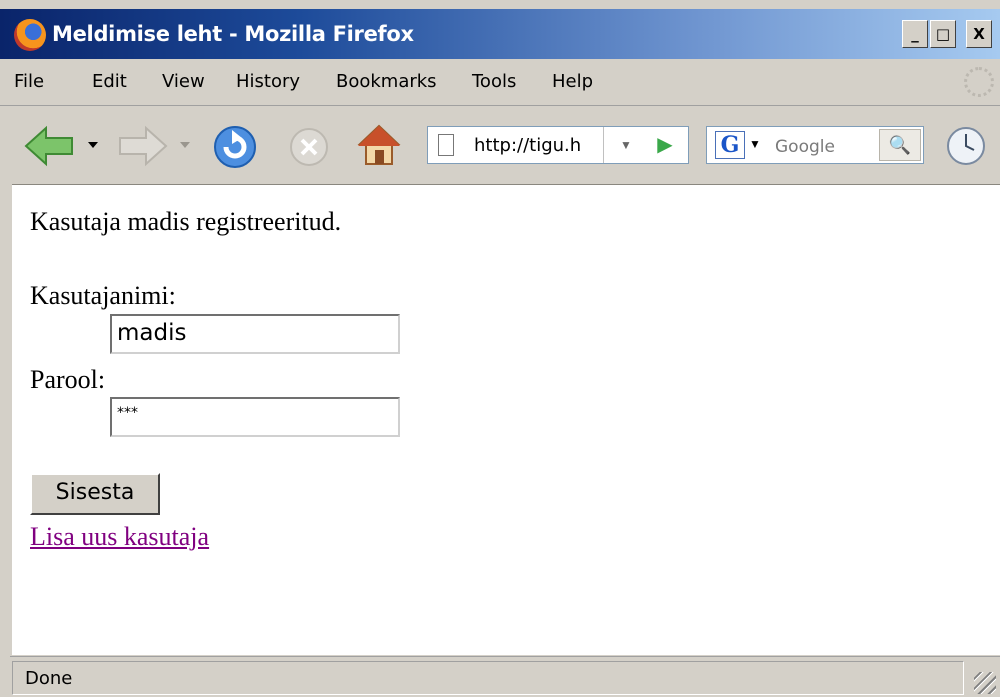 Image resolution: width=1000 pixels, height=697 pixels. I want to click on maximize-button: □, so click(943, 34).